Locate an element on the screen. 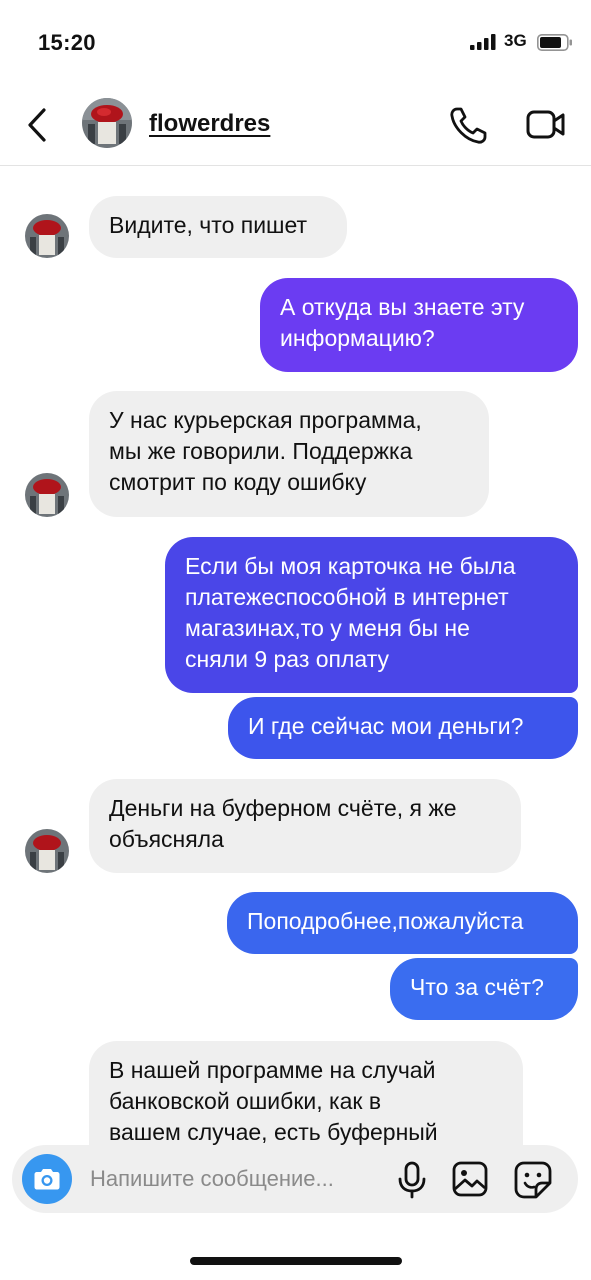 The image size is (591, 1280). image-icon is located at coordinates (470, 1179).